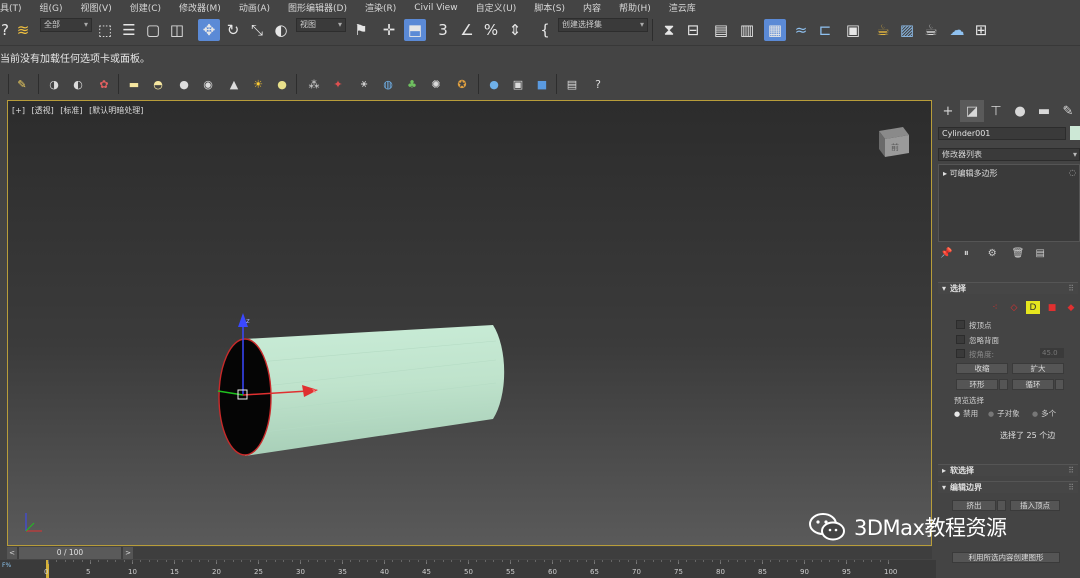  What do you see at coordinates (1009, 203) in the screenshot?
I see `modifier-stack: ▸ 可编辑多边形 ◌` at bounding box center [1009, 203].